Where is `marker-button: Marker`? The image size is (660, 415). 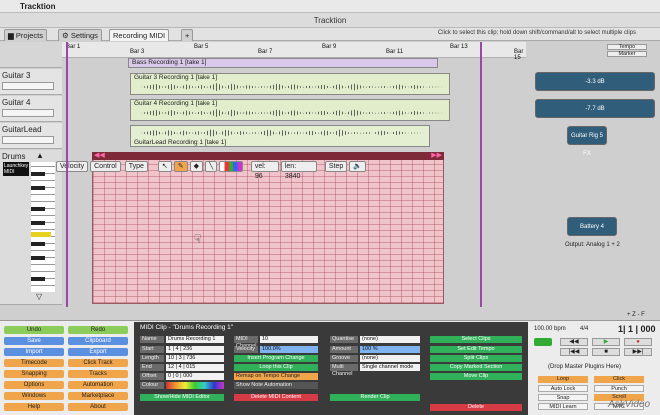 marker-button: Marker is located at coordinates (627, 54).